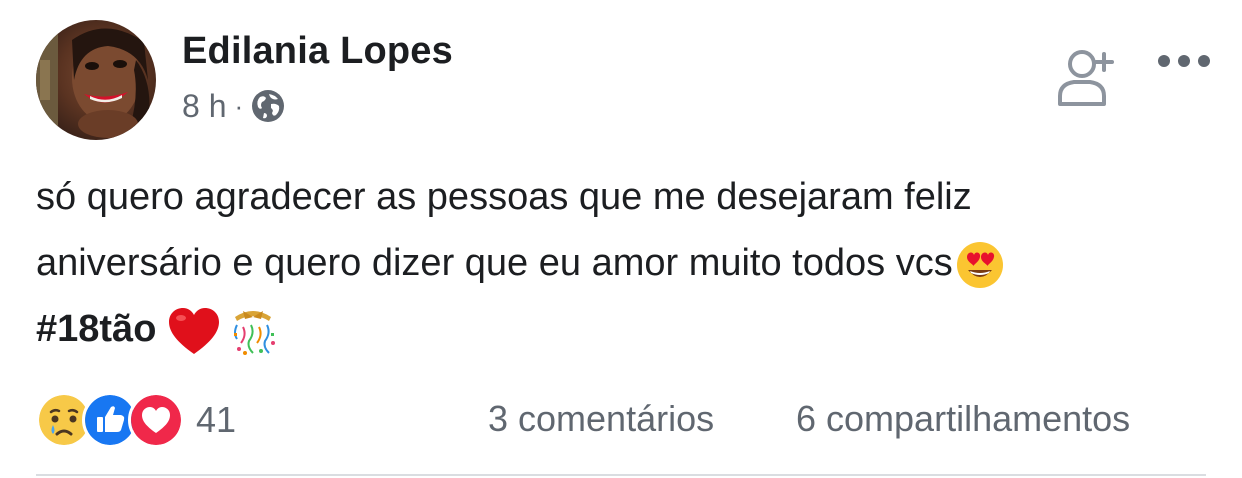  What do you see at coordinates (963, 419) in the screenshot?
I see `shares-count-link: 6 compartilhamentos` at bounding box center [963, 419].